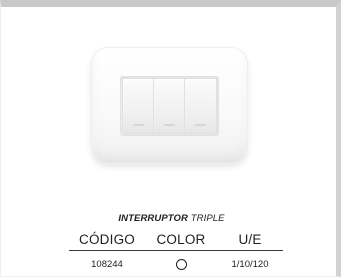 The width and height of the screenshot is (341, 277). Describe the element at coordinates (250, 241) in the screenshot. I see `header-ue: U/E` at that location.